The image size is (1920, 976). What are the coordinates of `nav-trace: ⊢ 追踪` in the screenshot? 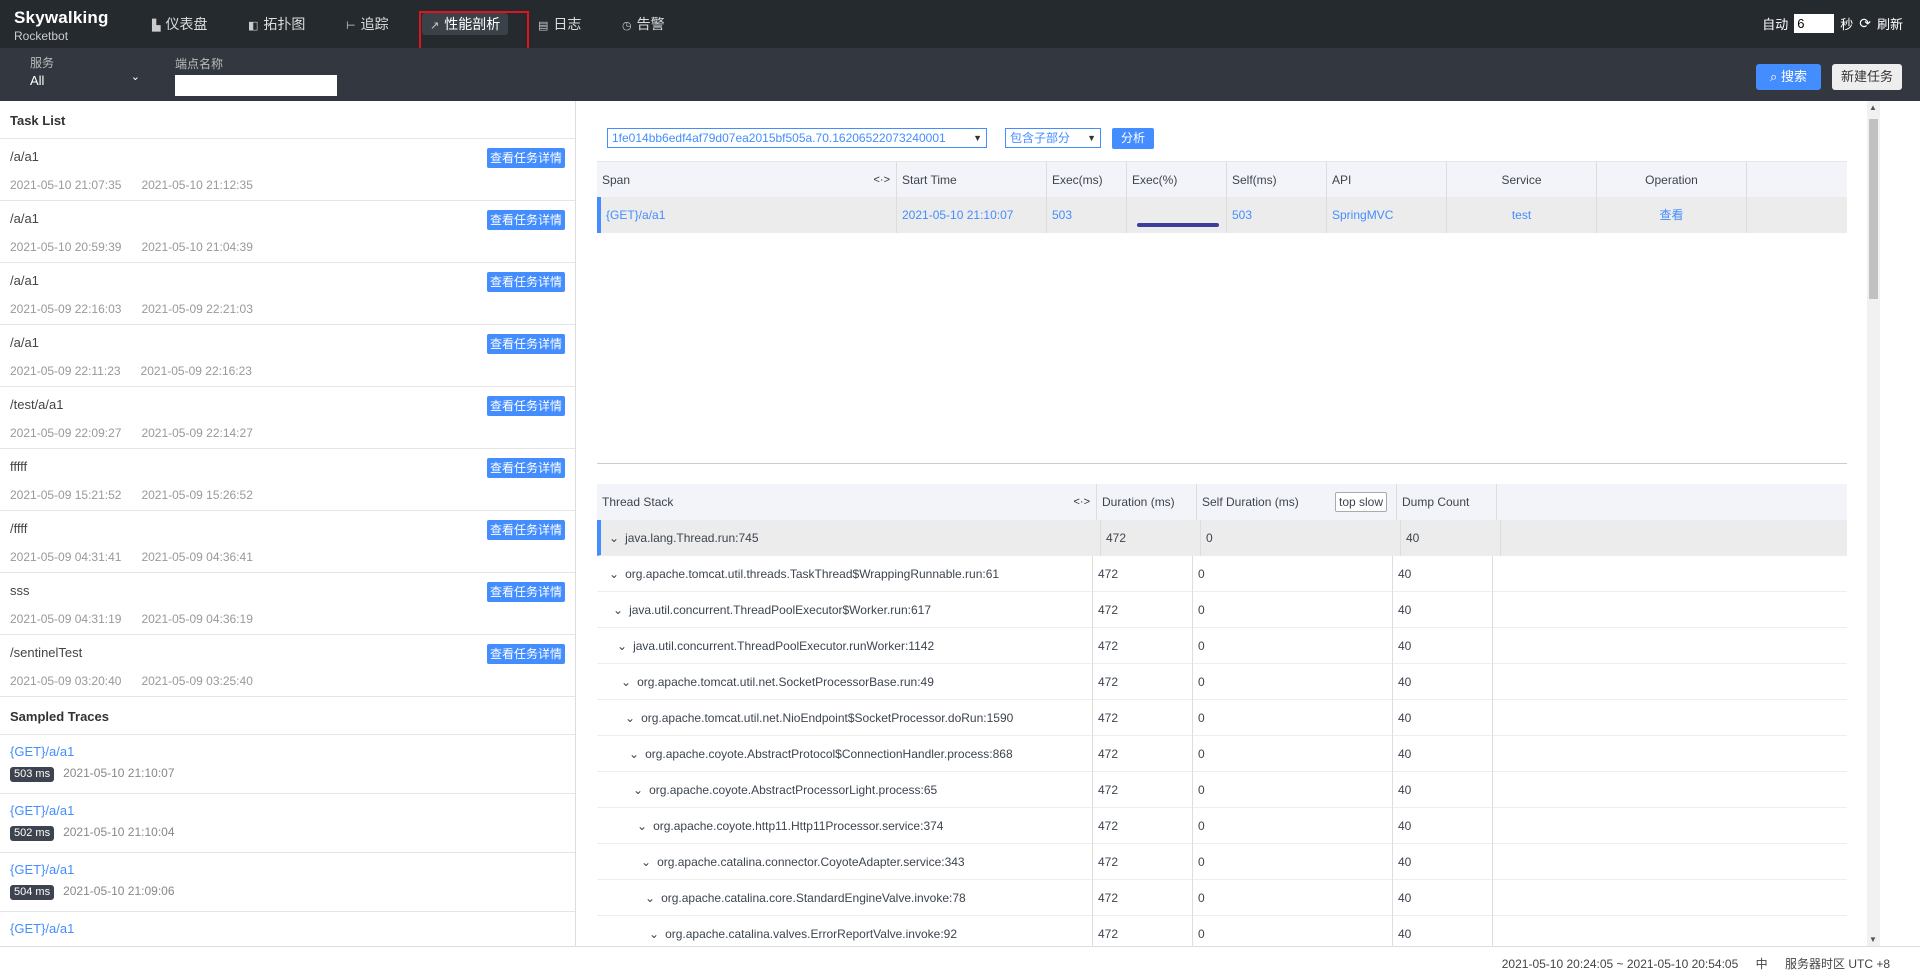 It's located at (367, 24).